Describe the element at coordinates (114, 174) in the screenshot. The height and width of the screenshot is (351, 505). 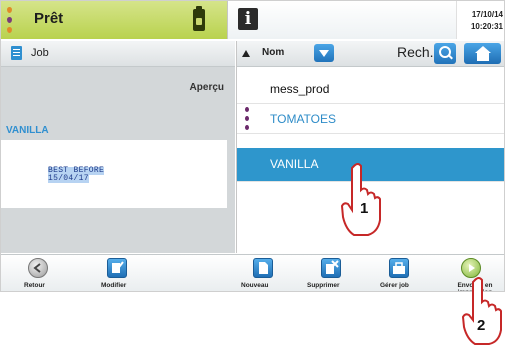
I see `message-preview: BEST BEFORE 15/04/17` at that location.